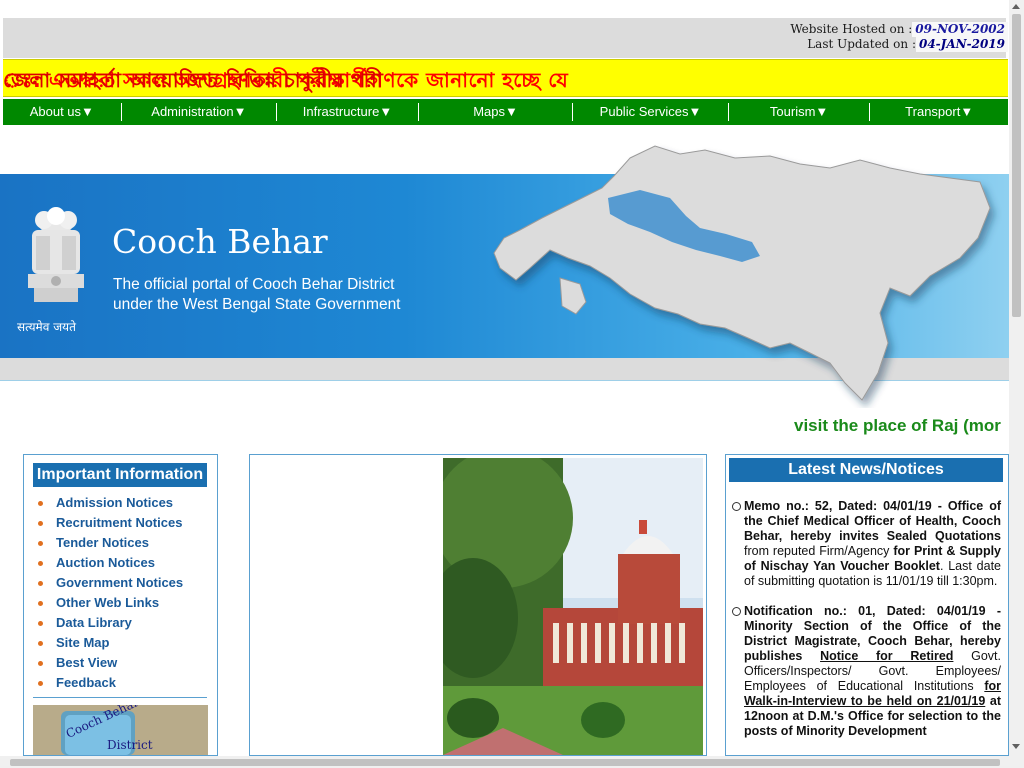 Image resolution: width=1024 pixels, height=768 pixels. I want to click on list-item: Recruitment Notices, so click(110, 523).